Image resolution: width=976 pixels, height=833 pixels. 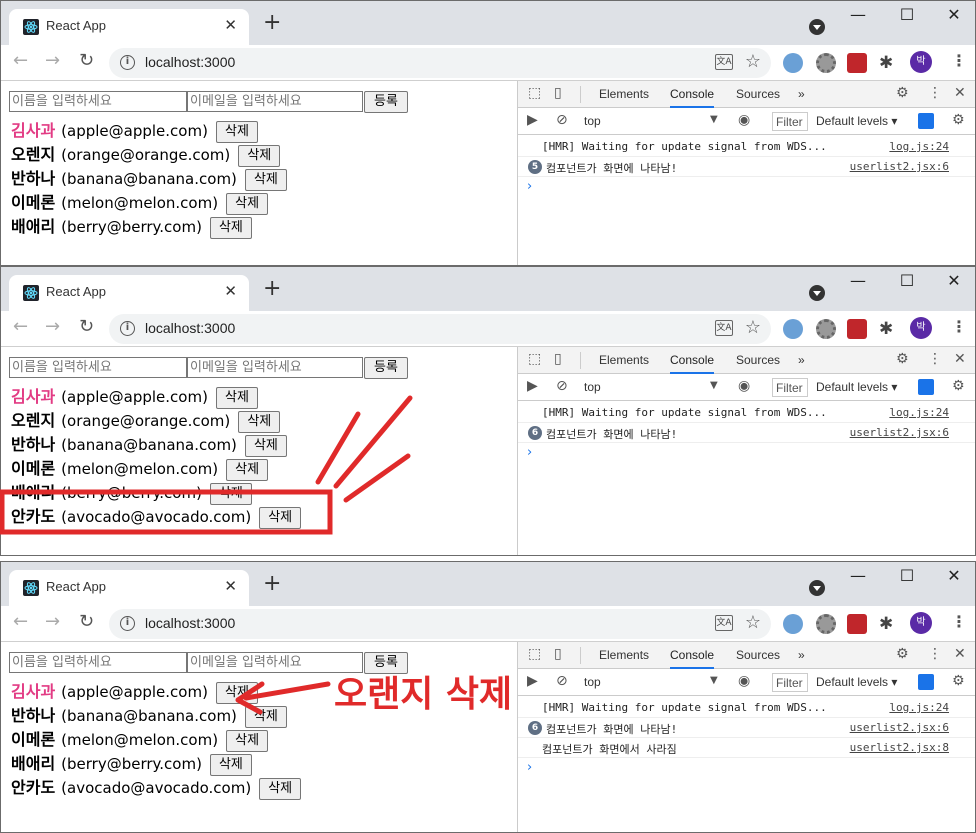 What do you see at coordinates (958, 386) in the screenshot?
I see `console-settings-icon: ⚙` at bounding box center [958, 386].